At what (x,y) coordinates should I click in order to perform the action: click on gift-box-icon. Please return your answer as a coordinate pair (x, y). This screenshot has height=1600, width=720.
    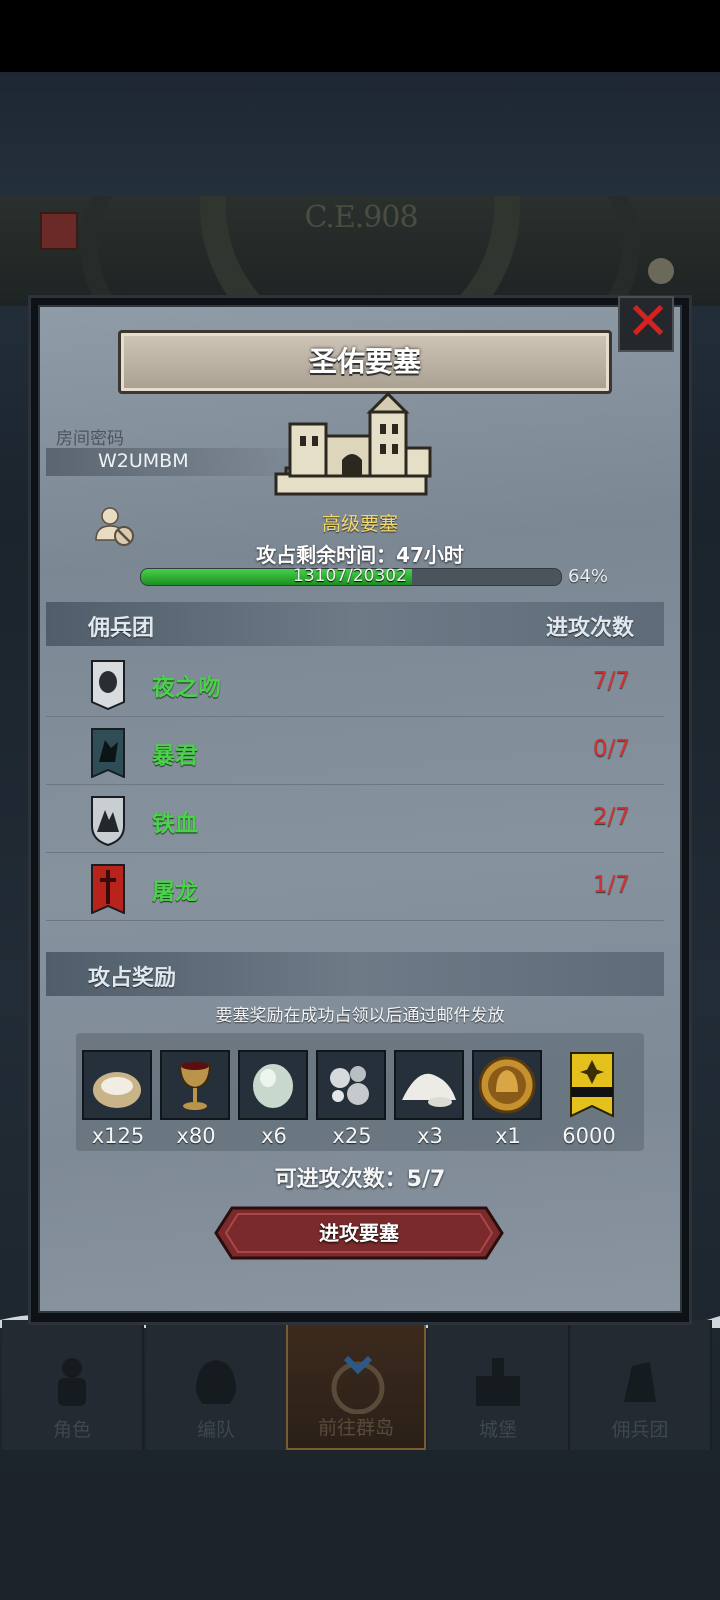
    Looking at the image, I should click on (59, 231).